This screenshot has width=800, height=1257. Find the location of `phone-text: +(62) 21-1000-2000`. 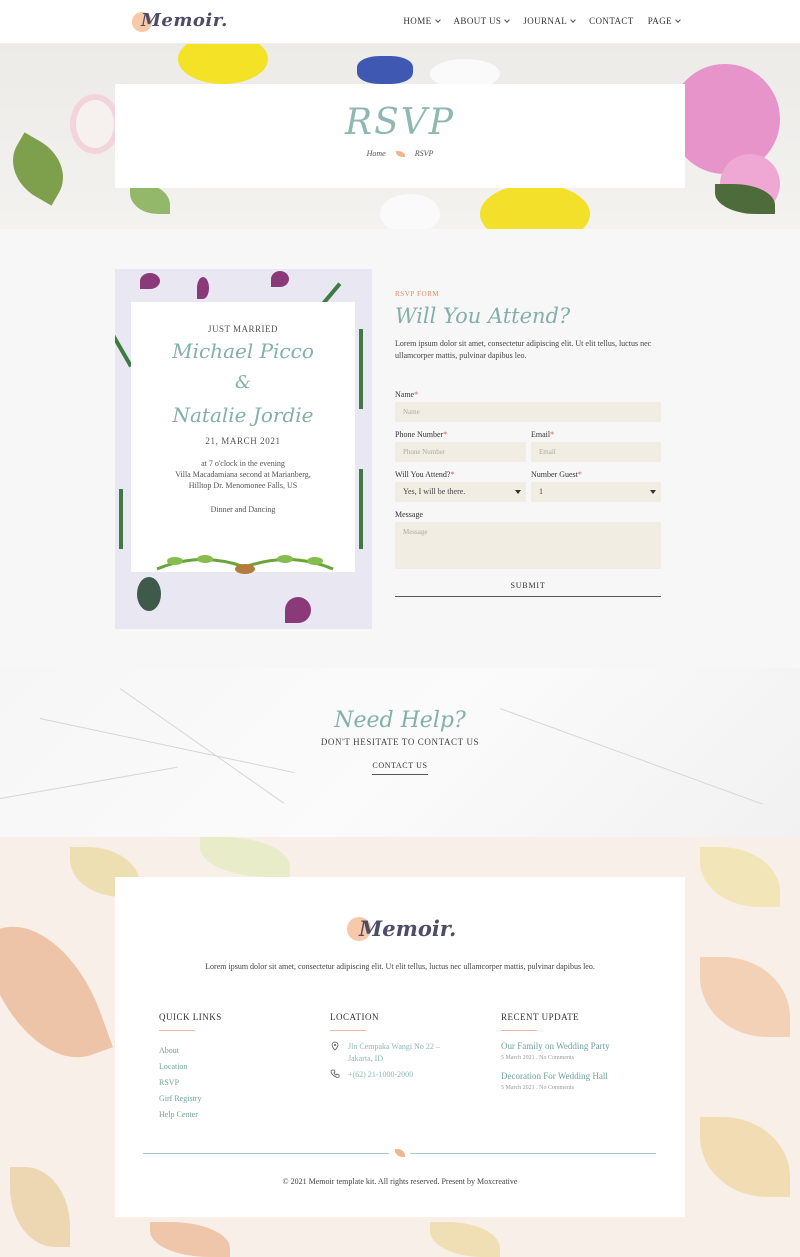

phone-text: +(62) 21-1000-2000 is located at coordinates (380, 1075).